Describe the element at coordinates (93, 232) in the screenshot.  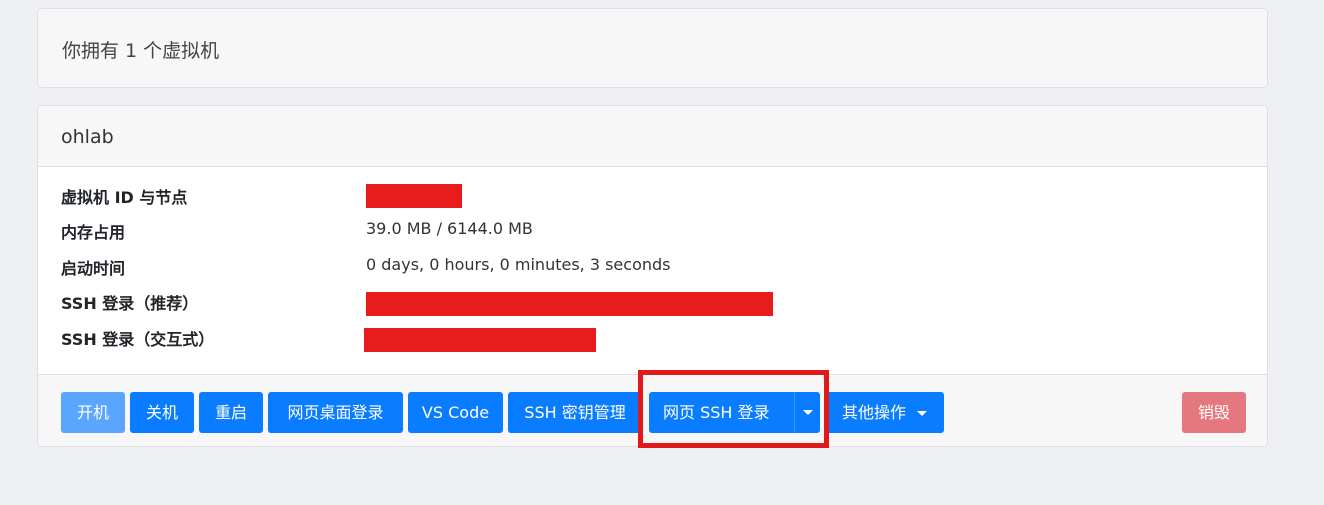
I see `info-label: 内存占用` at that location.